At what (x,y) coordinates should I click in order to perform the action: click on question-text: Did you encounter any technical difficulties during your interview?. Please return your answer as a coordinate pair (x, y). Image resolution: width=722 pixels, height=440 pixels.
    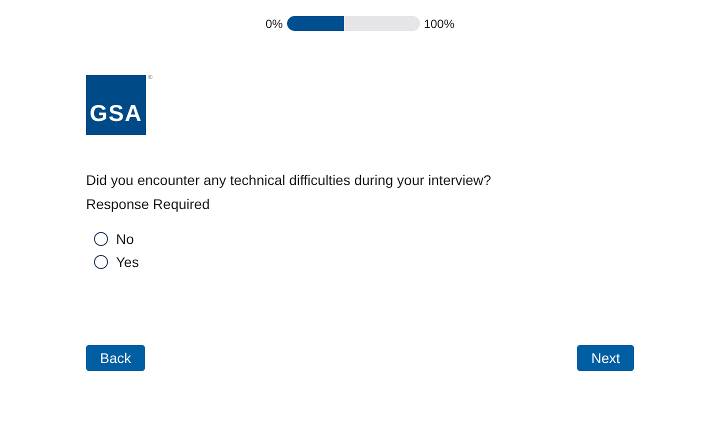
    Looking at the image, I should click on (289, 180).